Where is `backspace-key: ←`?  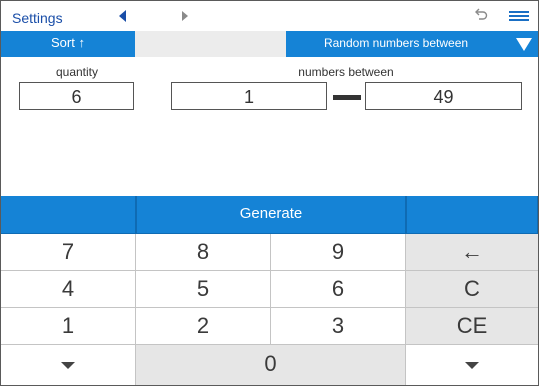
backspace-key: ← is located at coordinates (472, 252).